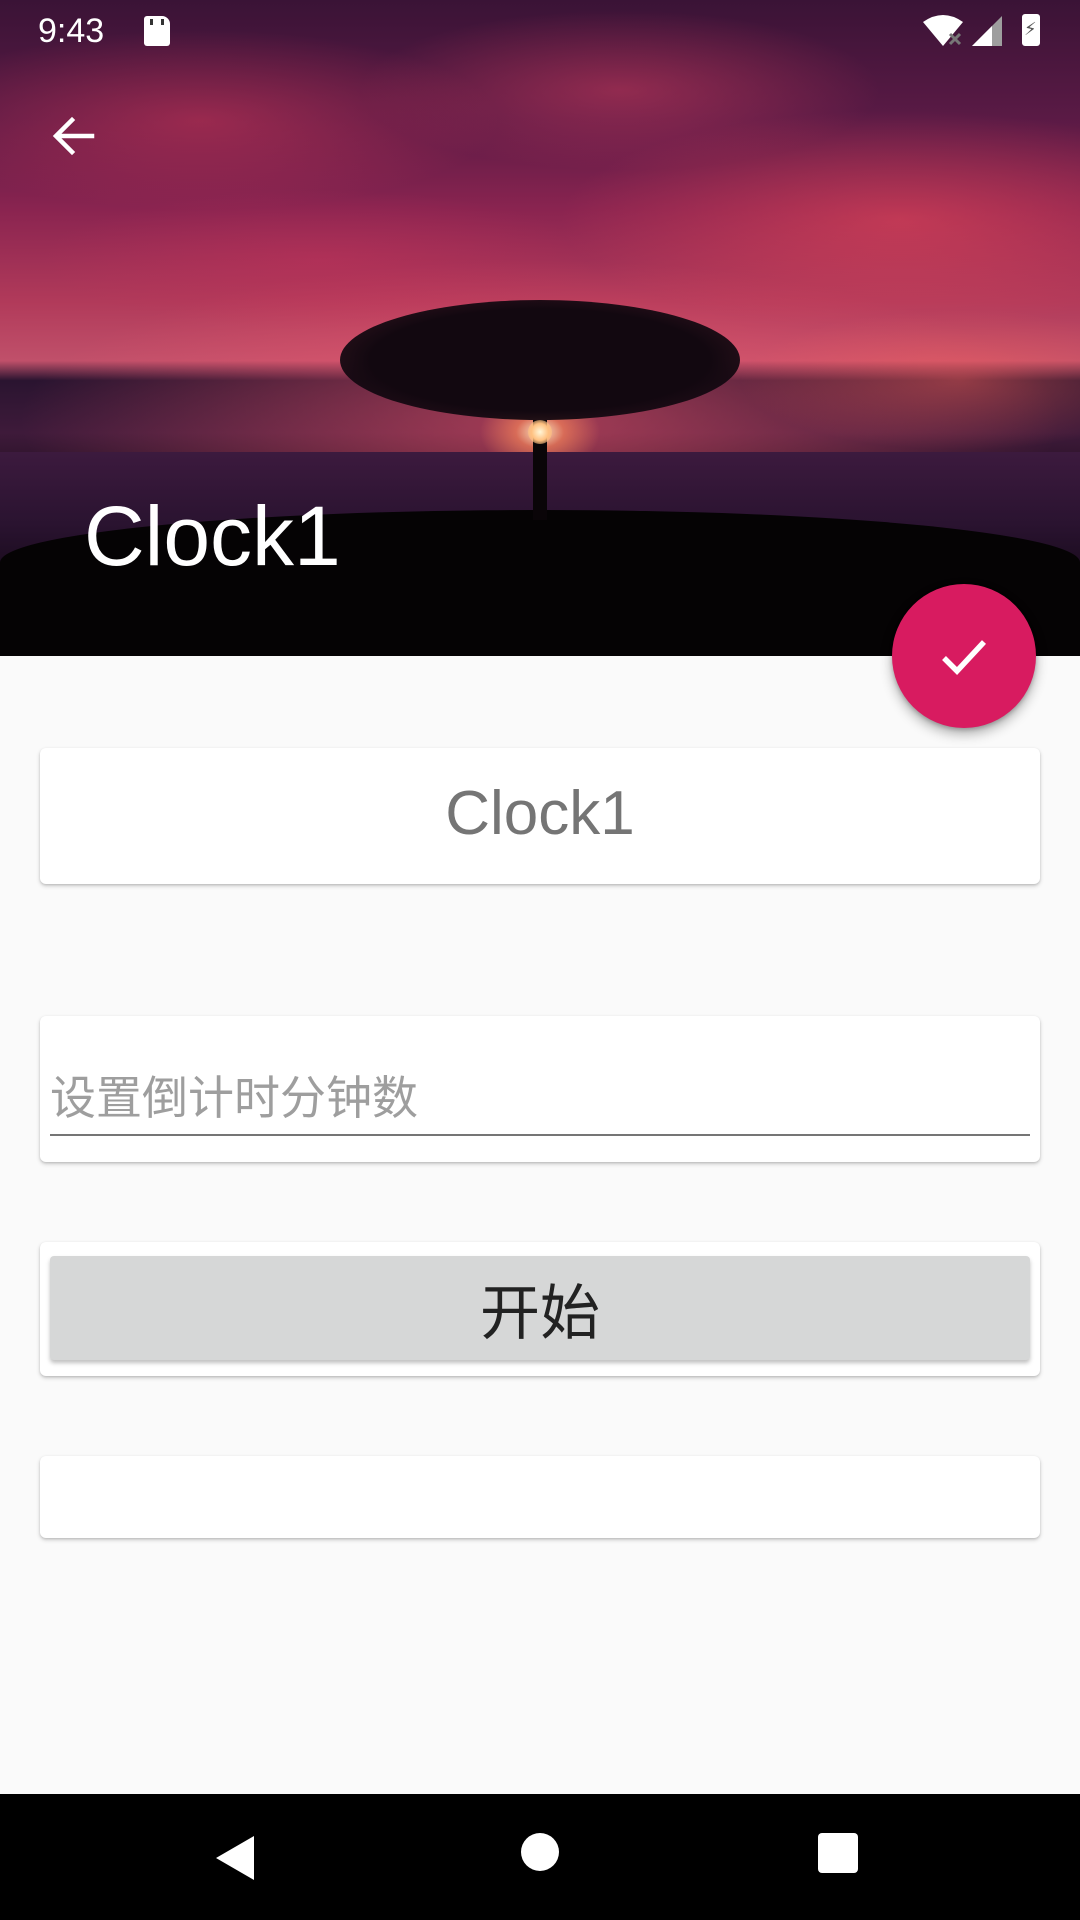 The width and height of the screenshot is (1080, 1920). I want to click on start-button-card: 开始, so click(540, 1309).